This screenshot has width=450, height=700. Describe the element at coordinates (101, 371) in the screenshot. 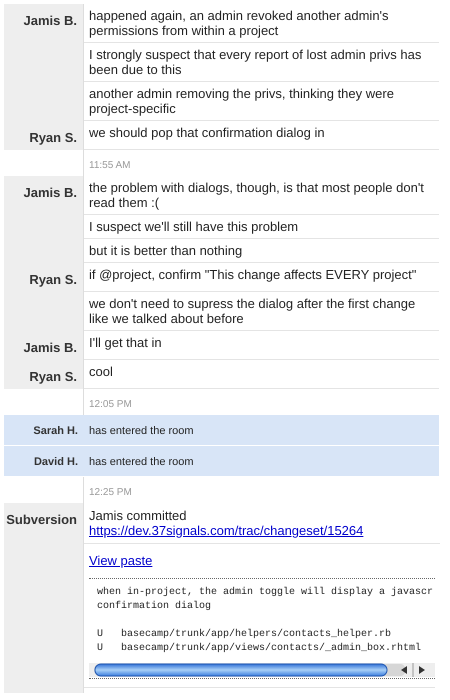

I see `message-text: cool` at that location.